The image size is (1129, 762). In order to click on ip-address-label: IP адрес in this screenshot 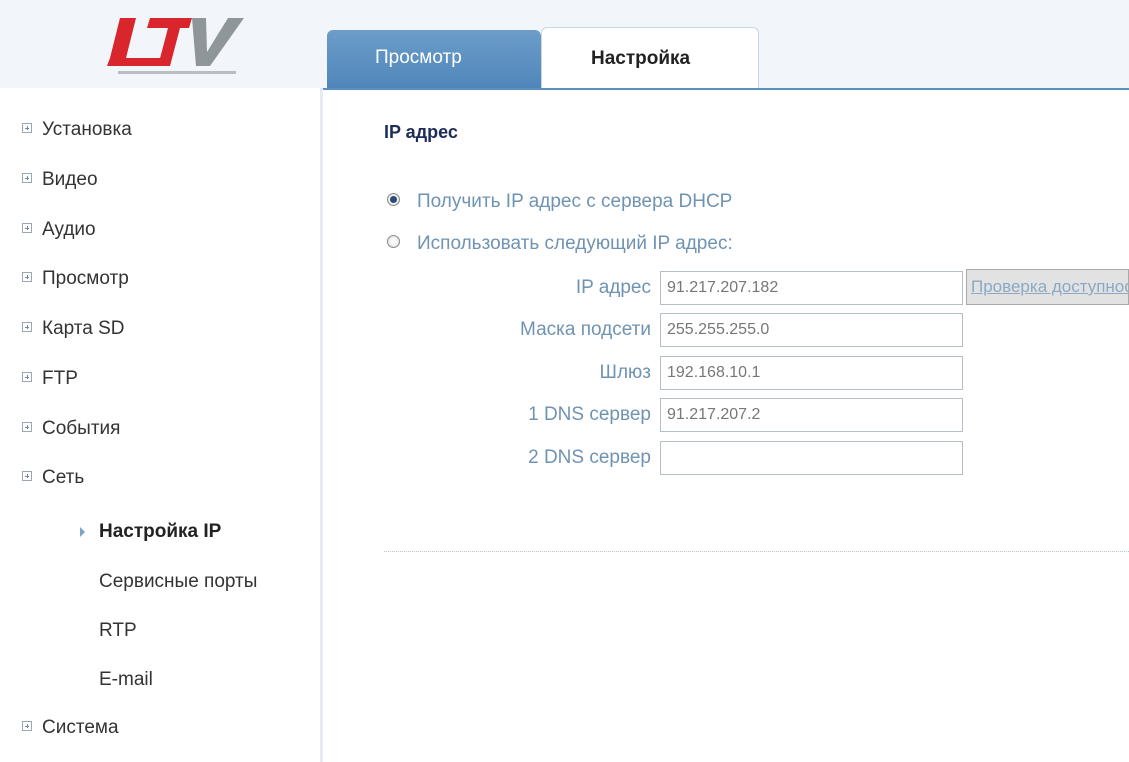, I will do `click(613, 287)`.